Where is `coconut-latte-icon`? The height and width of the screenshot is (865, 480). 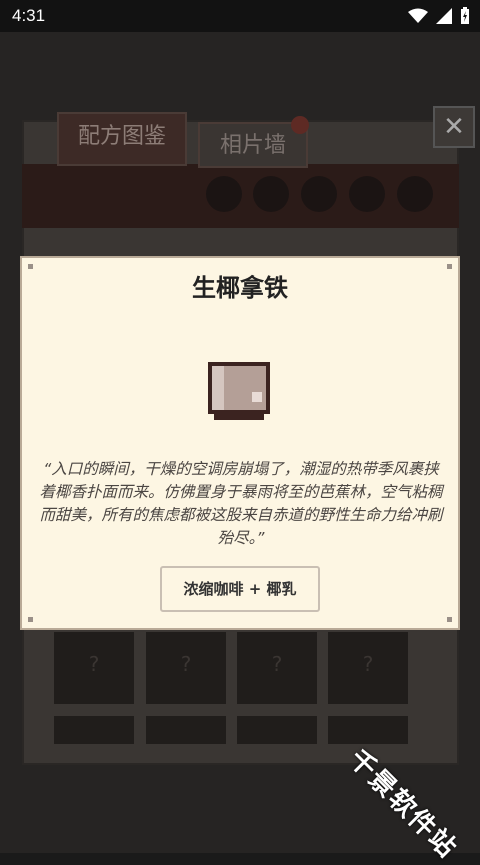
coconut-latte-icon is located at coordinates (239, 391).